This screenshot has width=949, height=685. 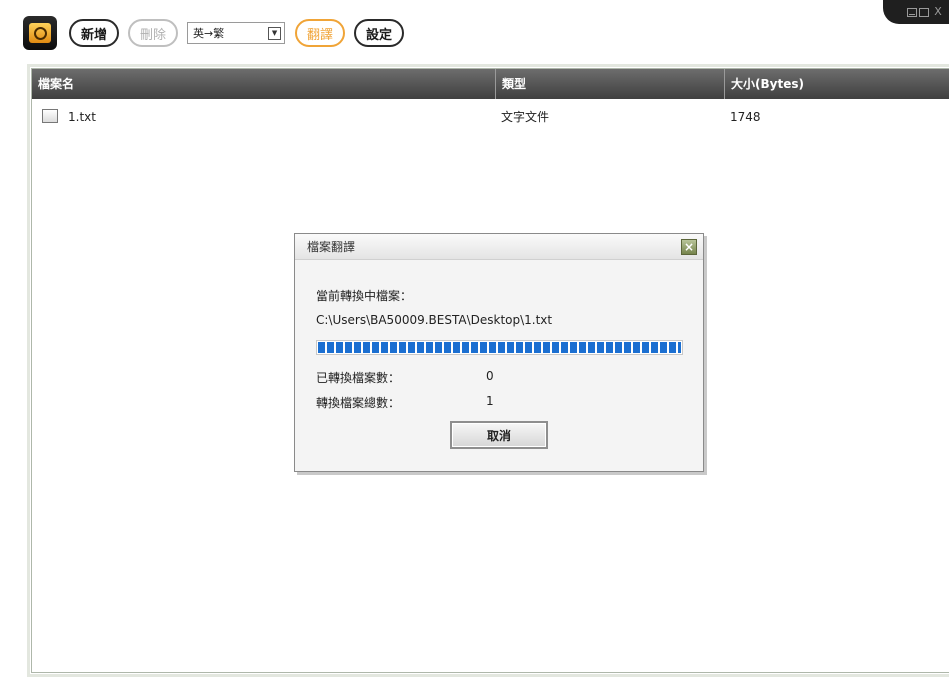 I want to click on current-file-path: C:\Users\BA50009.BESTA\Desktop\1.txt, so click(x=434, y=320).